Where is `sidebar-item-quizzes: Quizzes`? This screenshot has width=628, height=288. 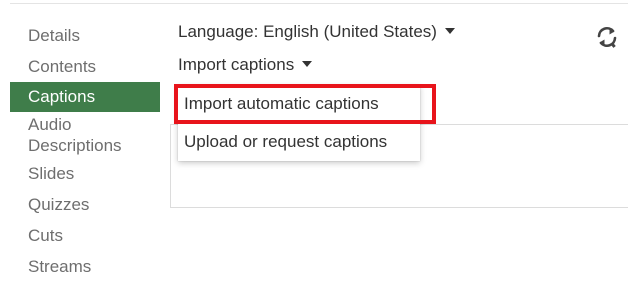
sidebar-item-quizzes: Quizzes is located at coordinates (85, 204).